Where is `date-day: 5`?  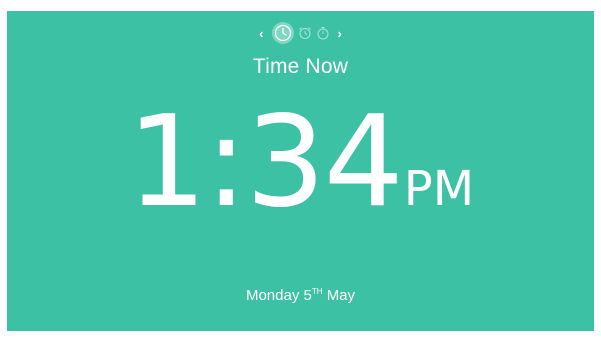 date-day: 5 is located at coordinates (307, 295).